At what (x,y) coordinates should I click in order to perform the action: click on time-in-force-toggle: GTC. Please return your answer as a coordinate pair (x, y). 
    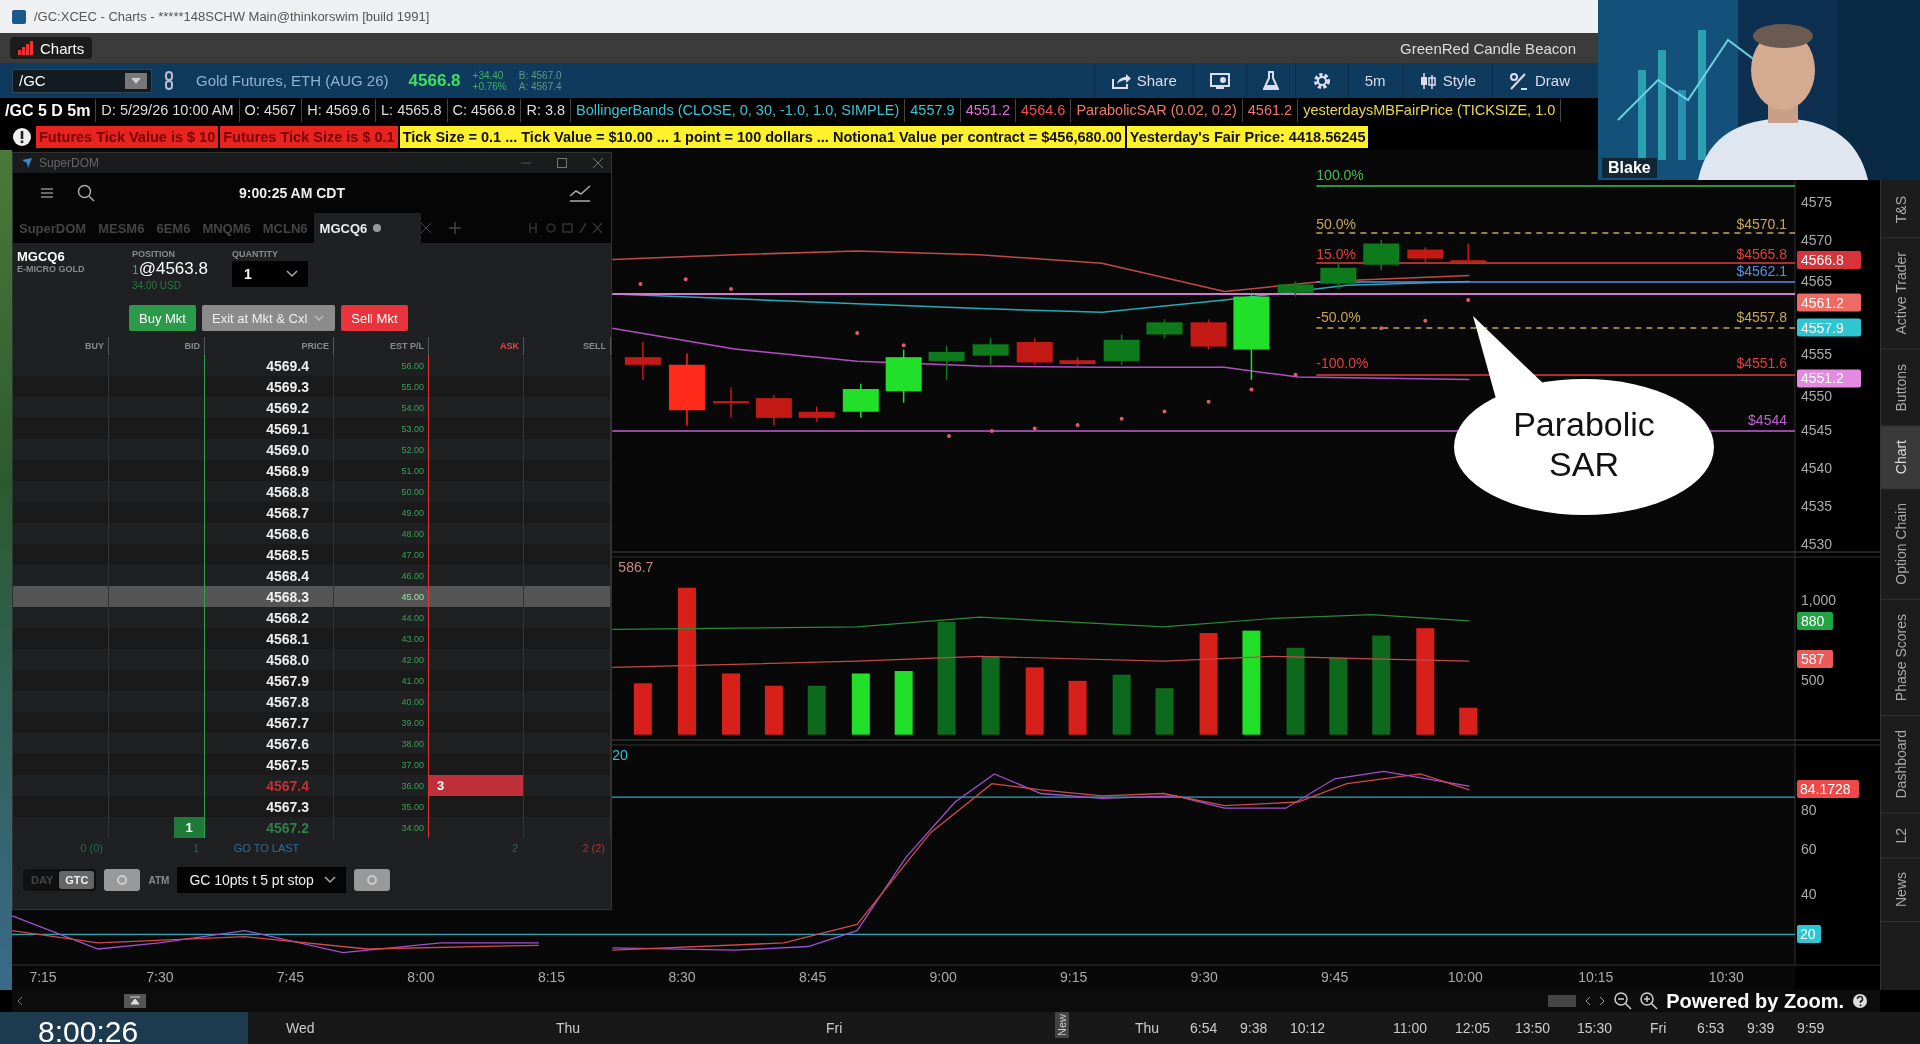
    Looking at the image, I should click on (77, 880).